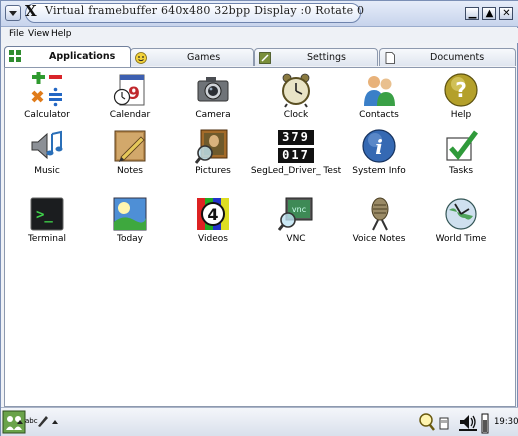 The image size is (518, 436). What do you see at coordinates (326, 57) in the screenshot?
I see `tab-label: Settings` at bounding box center [326, 57].